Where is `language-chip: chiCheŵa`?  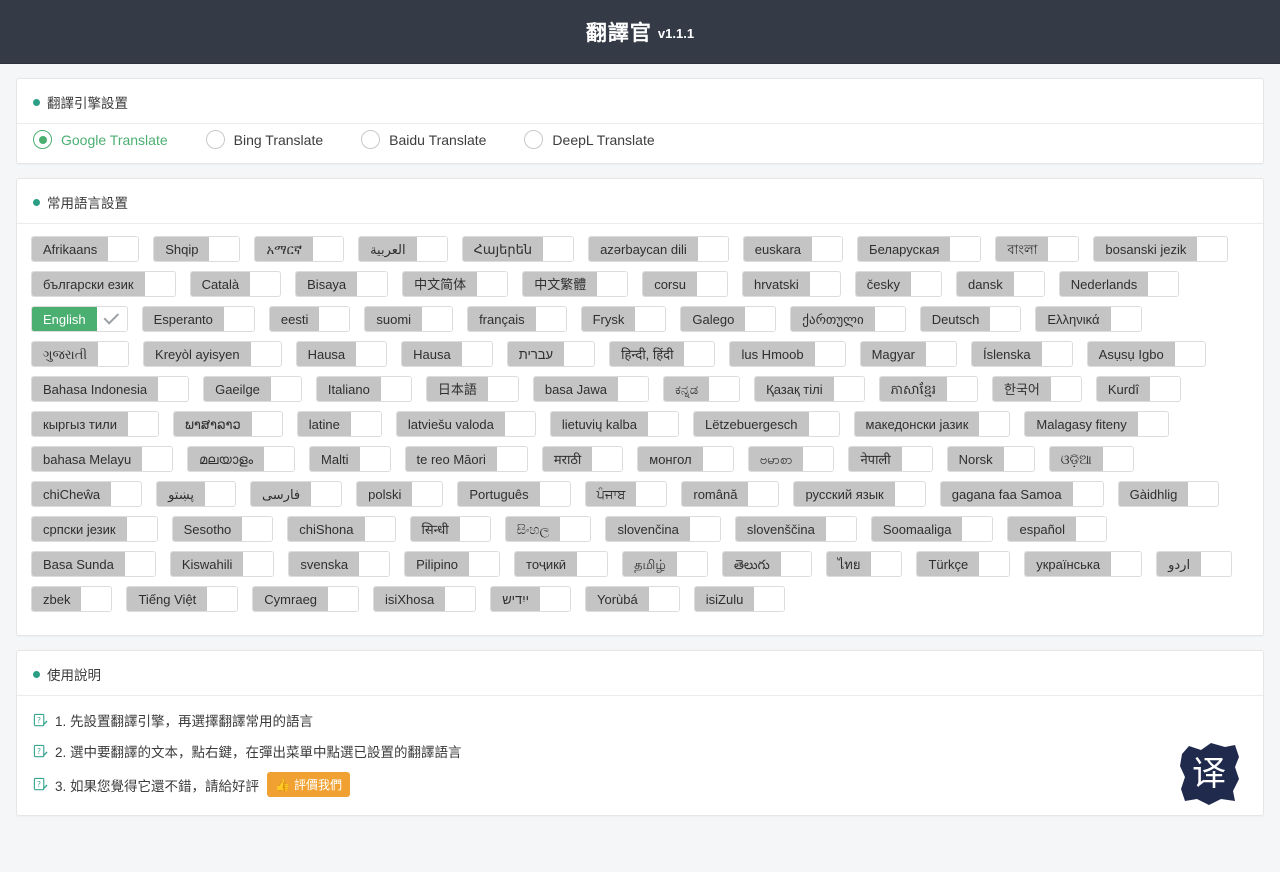
language-chip: chiCheŵa is located at coordinates (87, 494).